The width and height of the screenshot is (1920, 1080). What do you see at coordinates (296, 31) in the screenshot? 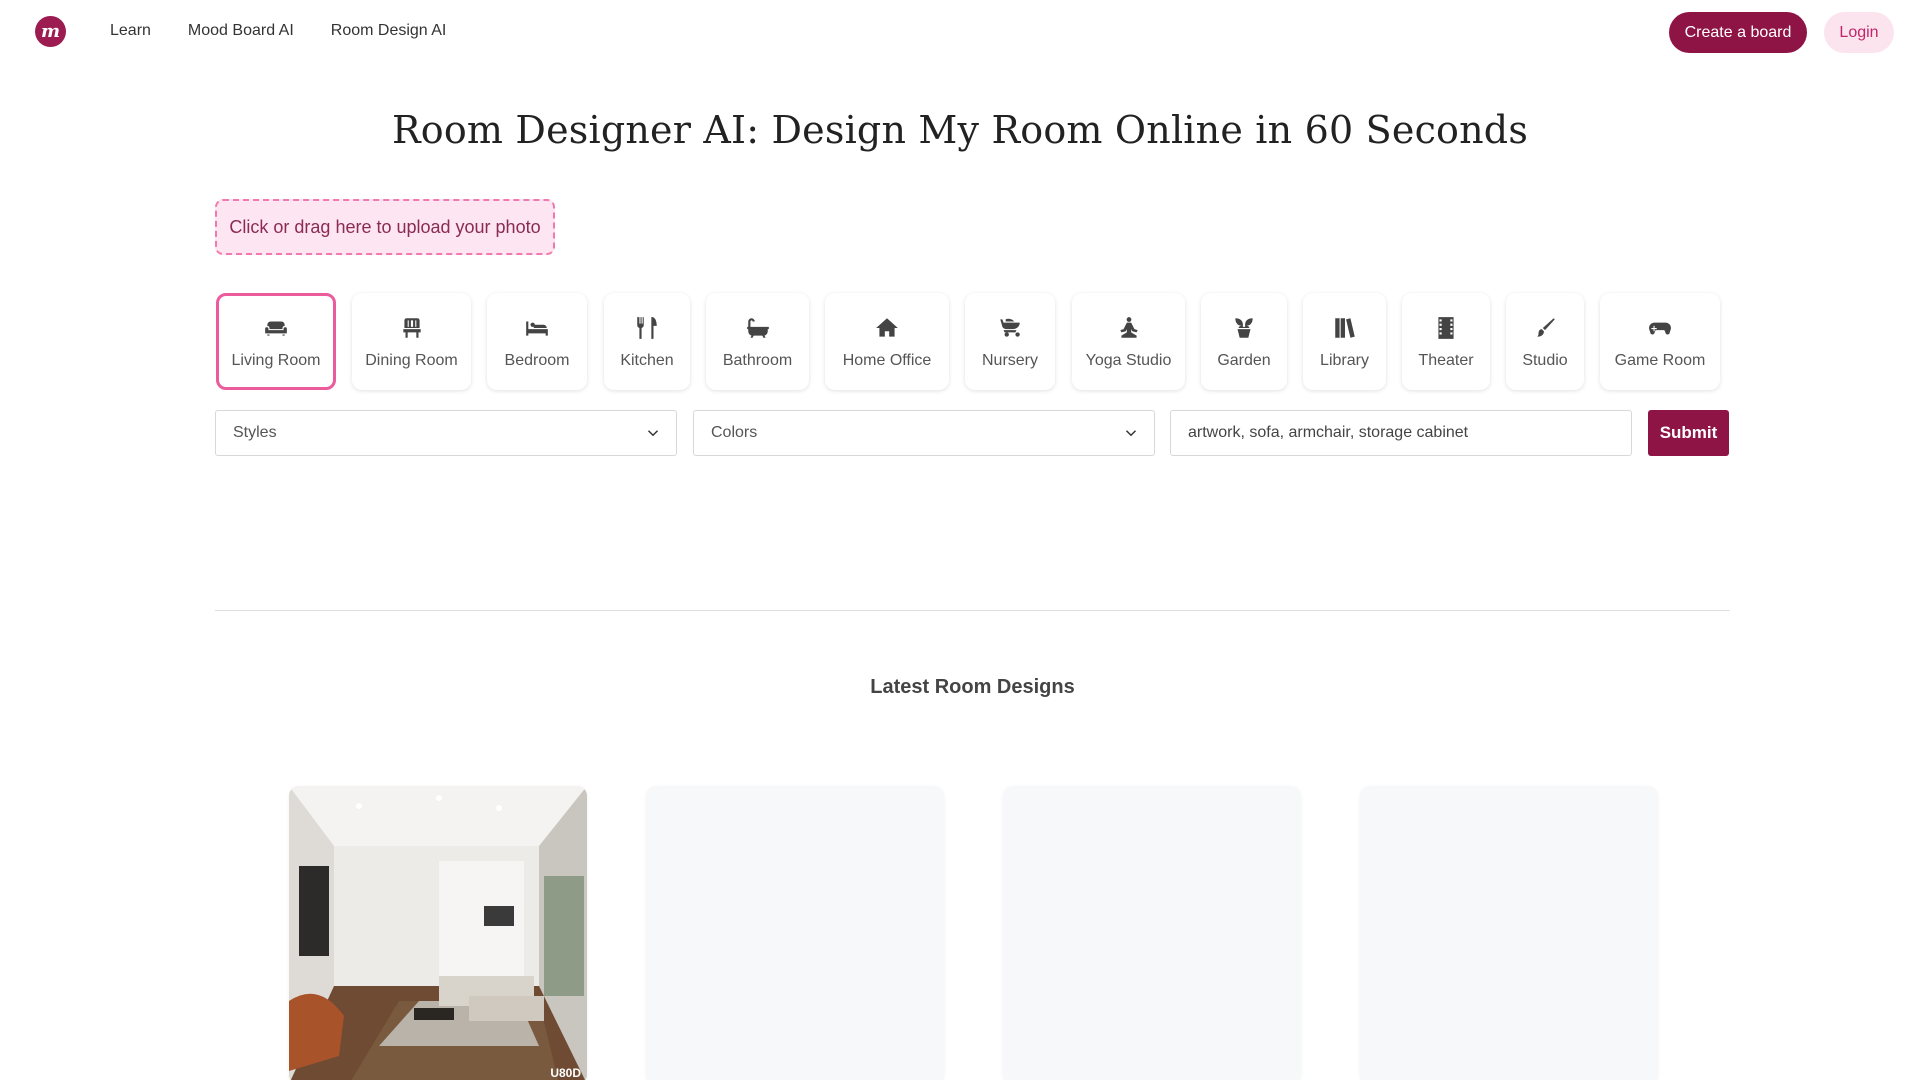
I see `main-nav: Learn Mood Board AI Room Design AI` at bounding box center [296, 31].